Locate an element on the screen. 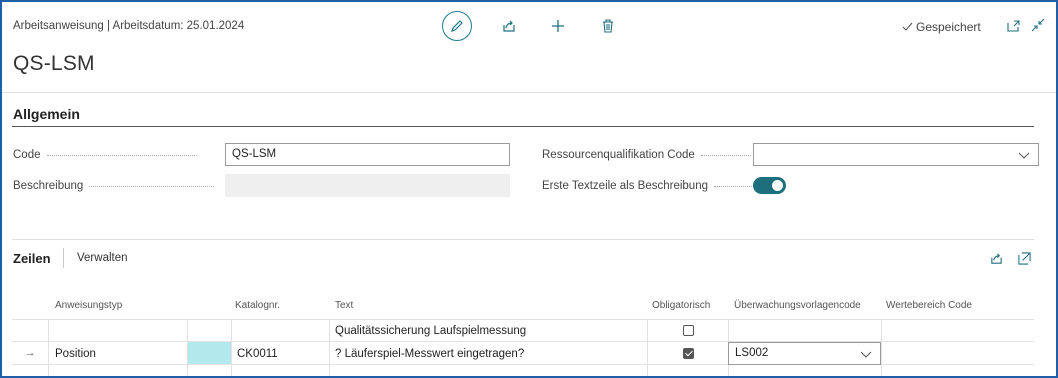 This screenshot has width=1058, height=378. edit-button is located at coordinates (457, 26).